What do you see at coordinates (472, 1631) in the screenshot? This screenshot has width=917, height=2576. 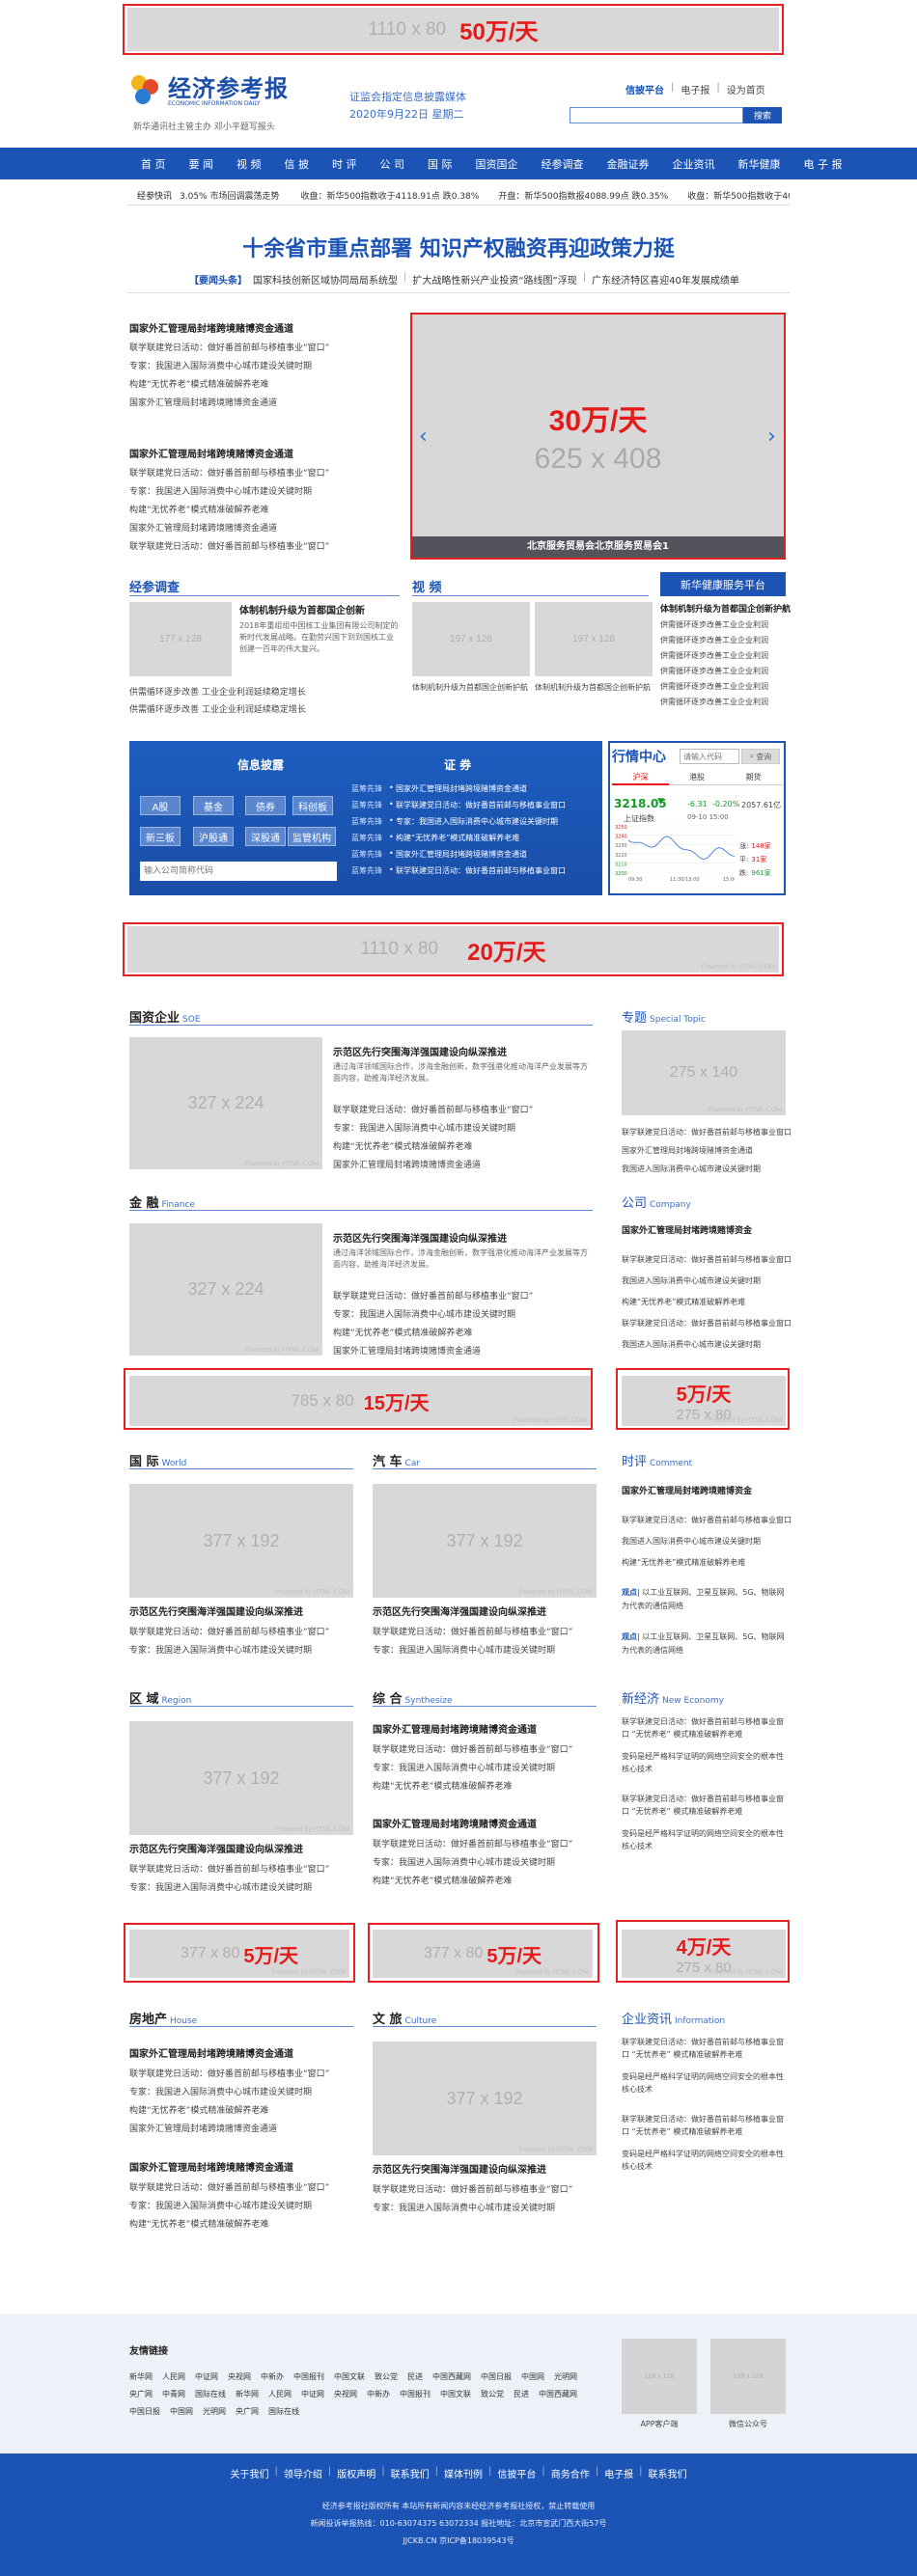 I see `car-item: 联学联建党日活动：做好番首前邮与移植事业“窗口”` at bounding box center [472, 1631].